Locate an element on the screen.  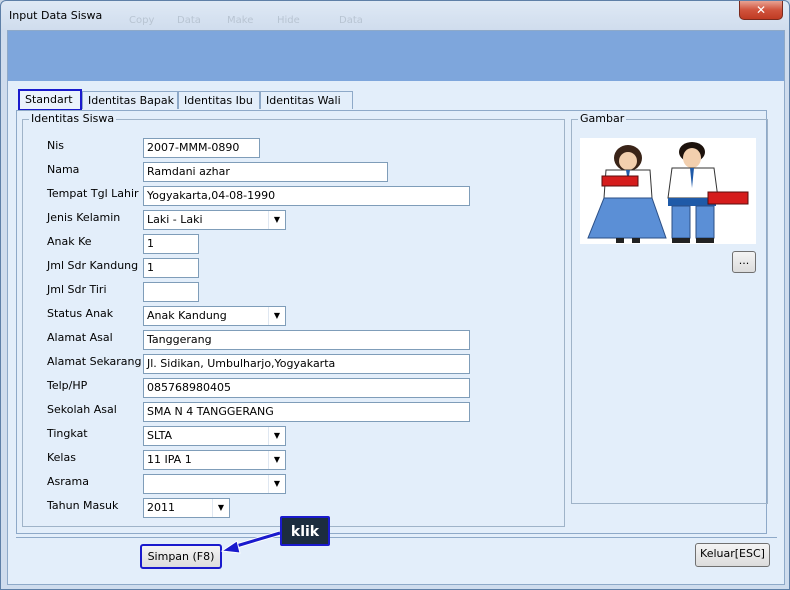
klik-callout: klik is located at coordinates (305, 531).